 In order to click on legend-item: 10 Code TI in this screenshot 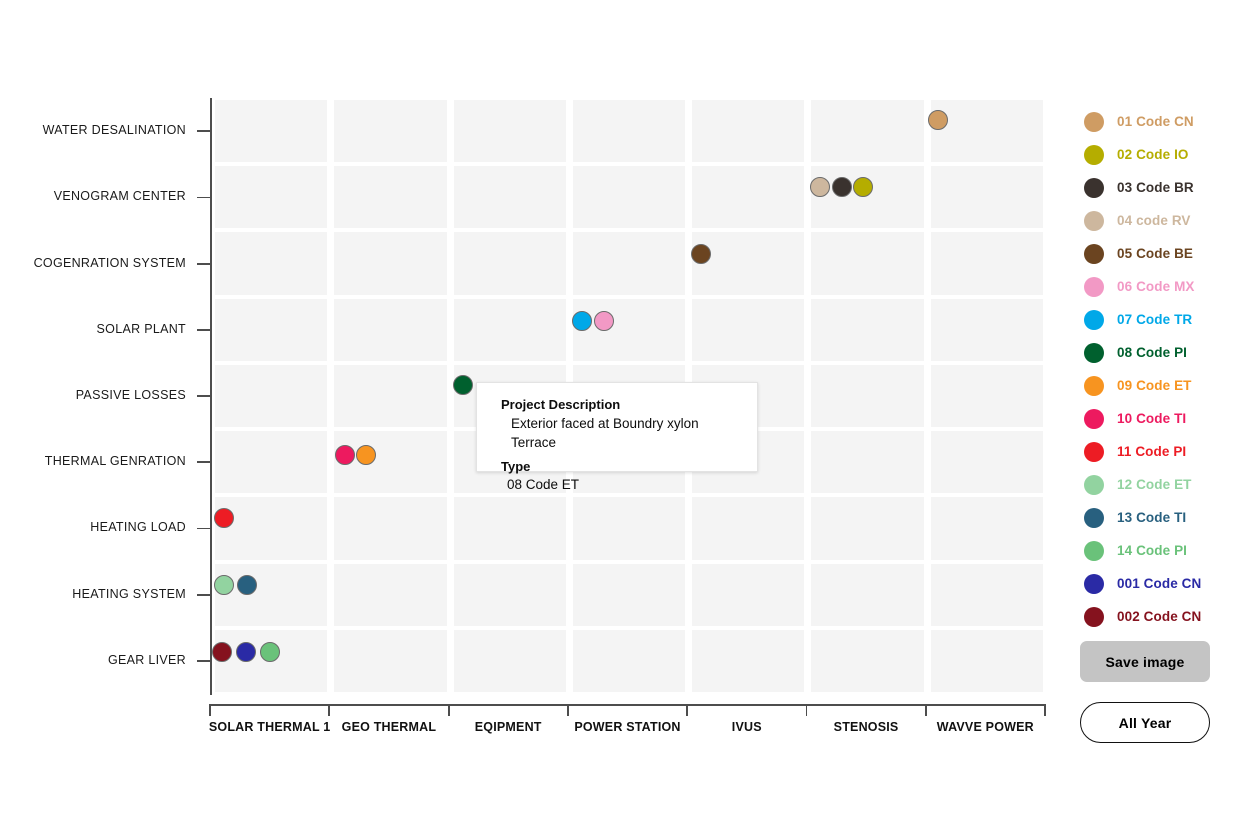, I will do `click(1167, 418)`.